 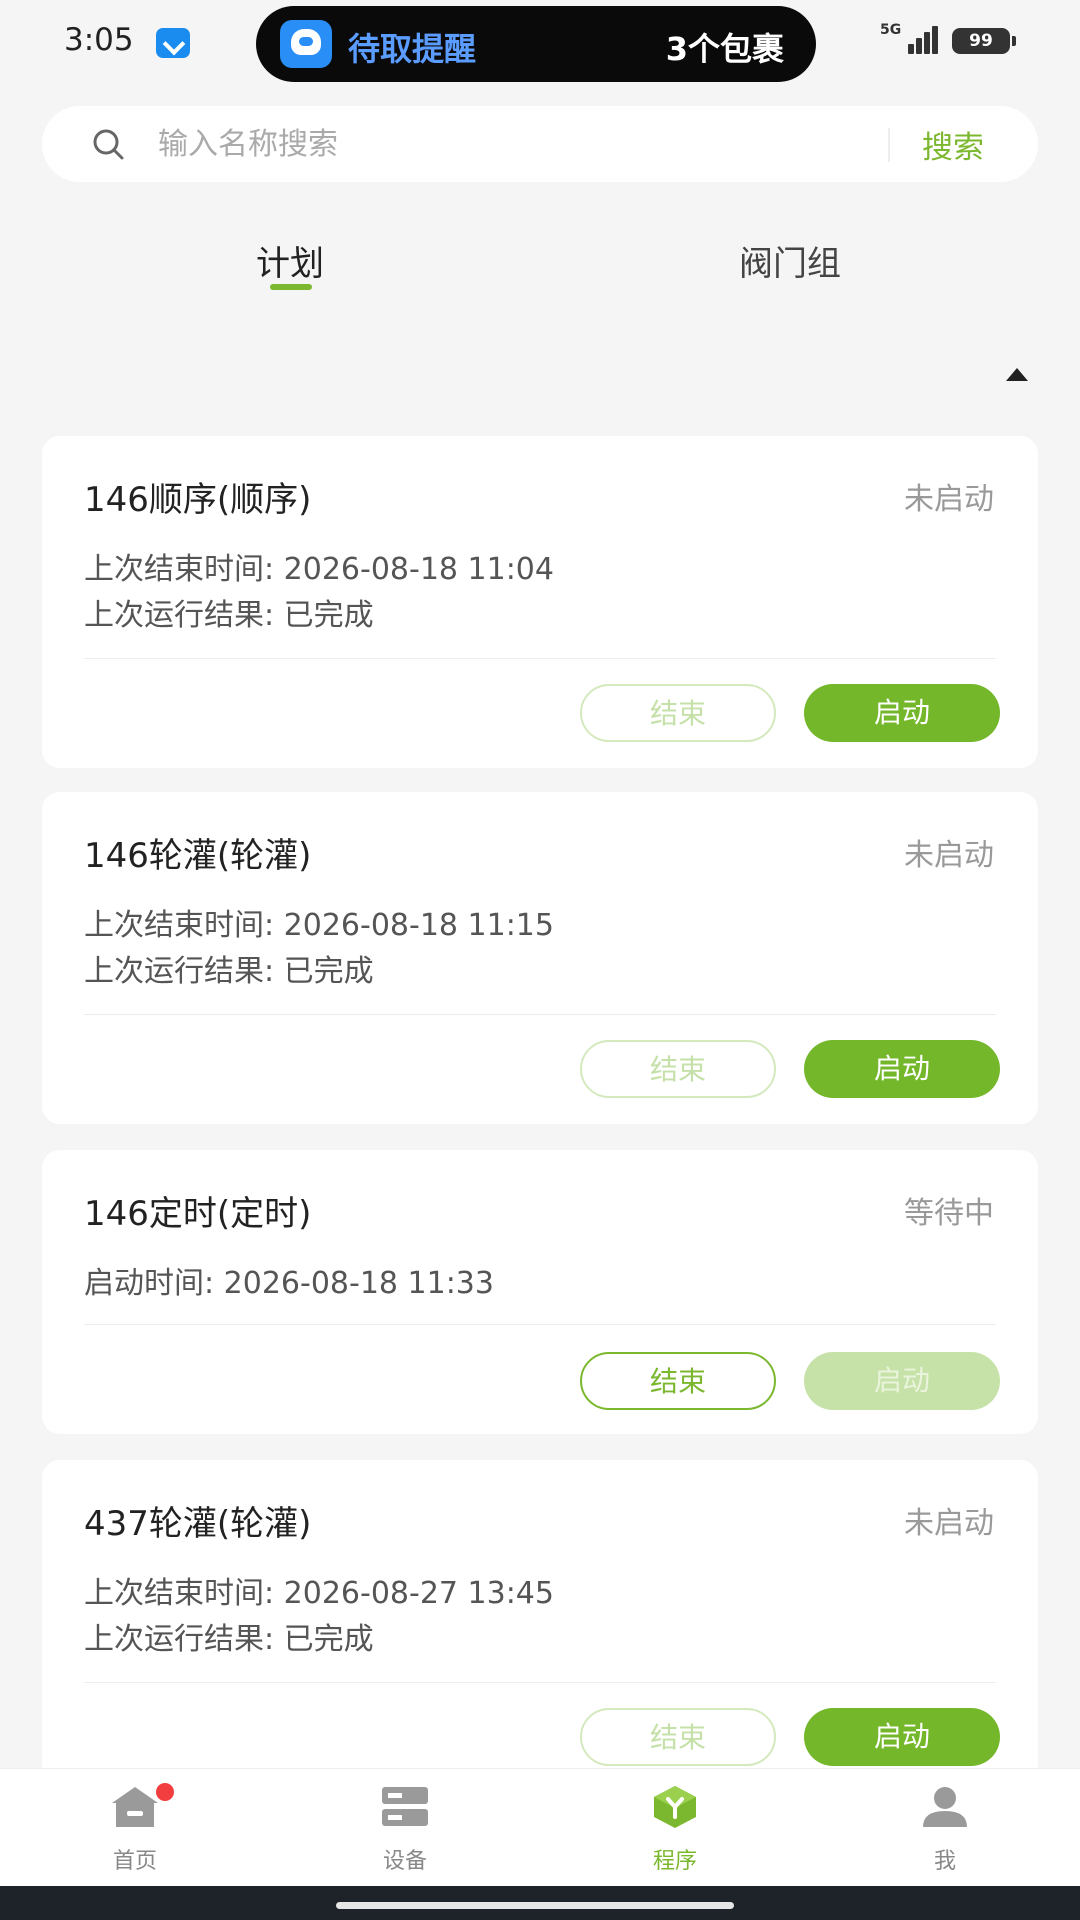 I want to click on system-nav-area, so click(x=540, y=1903).